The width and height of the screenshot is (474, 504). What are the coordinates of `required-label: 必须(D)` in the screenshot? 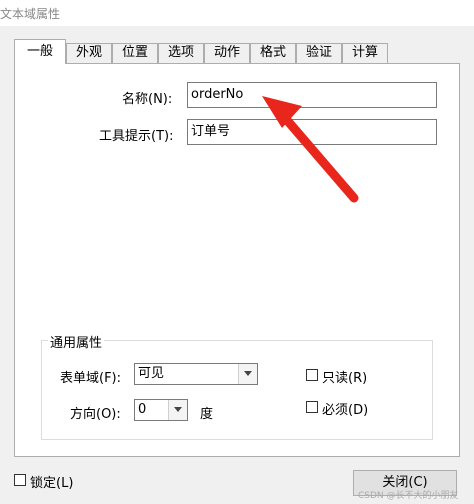 It's located at (345, 410).